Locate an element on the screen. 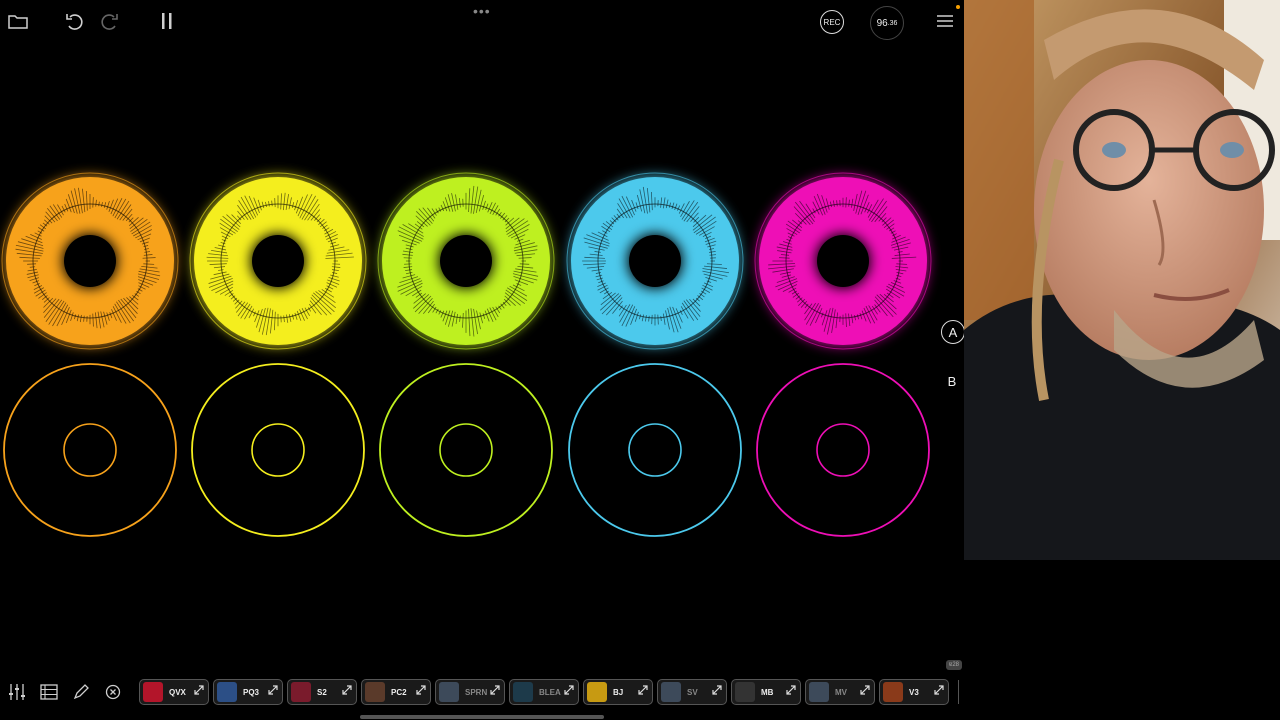  plugin-label: BLEA is located at coordinates (550, 692).